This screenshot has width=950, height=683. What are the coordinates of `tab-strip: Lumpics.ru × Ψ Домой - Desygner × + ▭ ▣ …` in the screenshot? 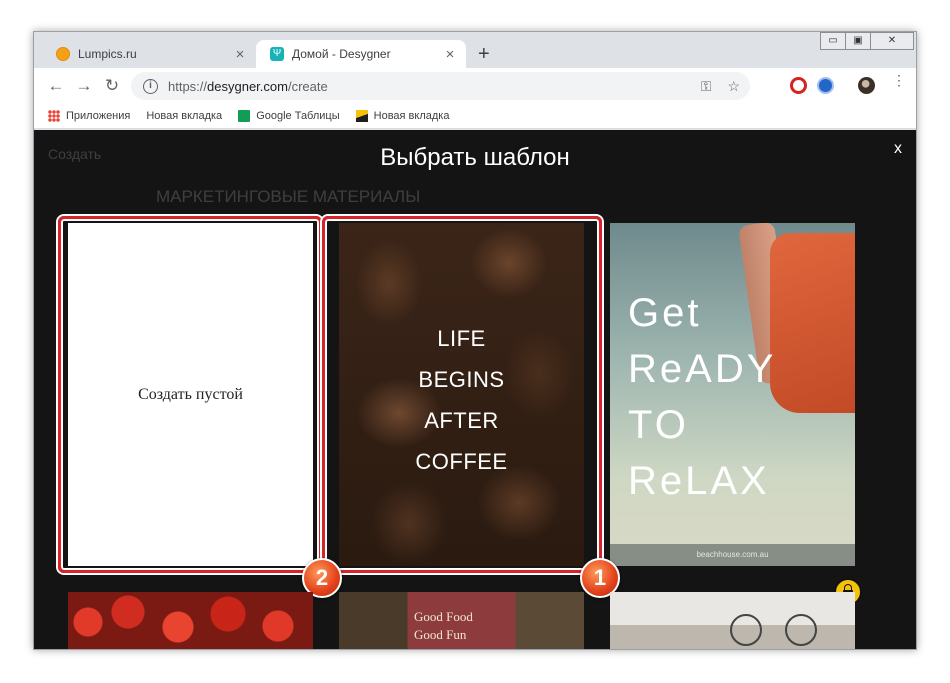 It's located at (475, 50).